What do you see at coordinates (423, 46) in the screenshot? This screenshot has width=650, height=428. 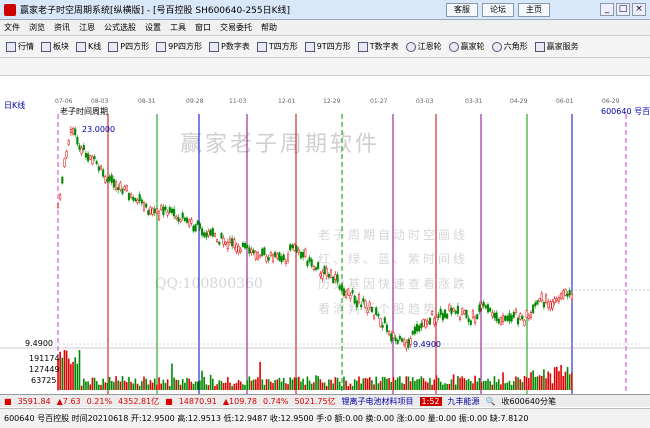 I see `toolbar-gann-wheel-button: 江恩轮` at bounding box center [423, 46].